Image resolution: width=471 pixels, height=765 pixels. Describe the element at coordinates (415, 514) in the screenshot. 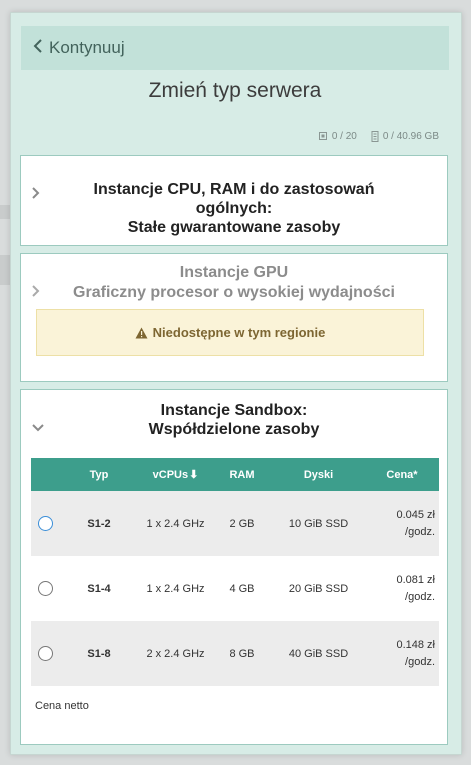

I see `price-value: 0.045 zł` at that location.